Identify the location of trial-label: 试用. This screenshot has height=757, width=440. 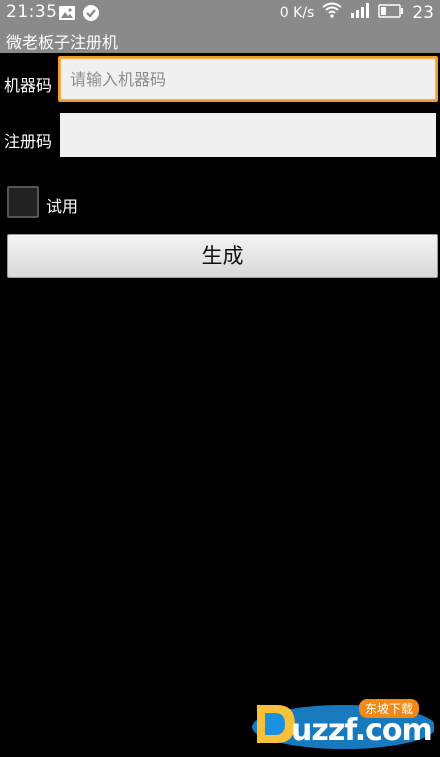
(62, 206).